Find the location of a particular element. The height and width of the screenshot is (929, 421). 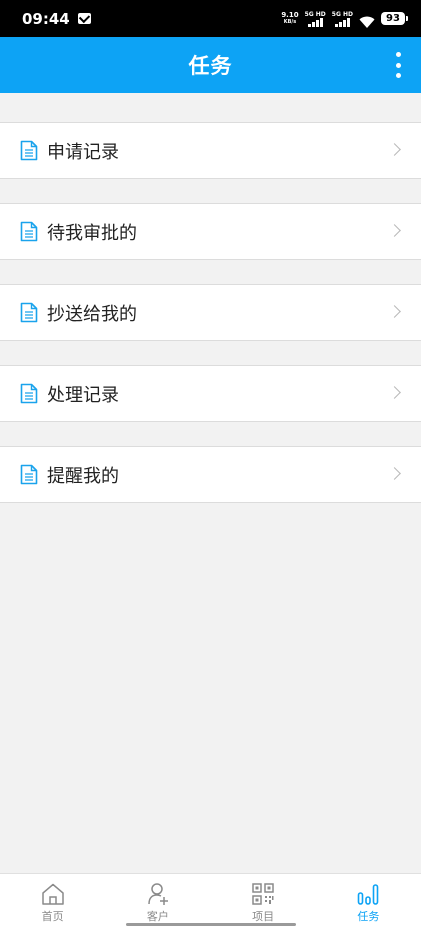

page-title: 任务 is located at coordinates (210, 66).